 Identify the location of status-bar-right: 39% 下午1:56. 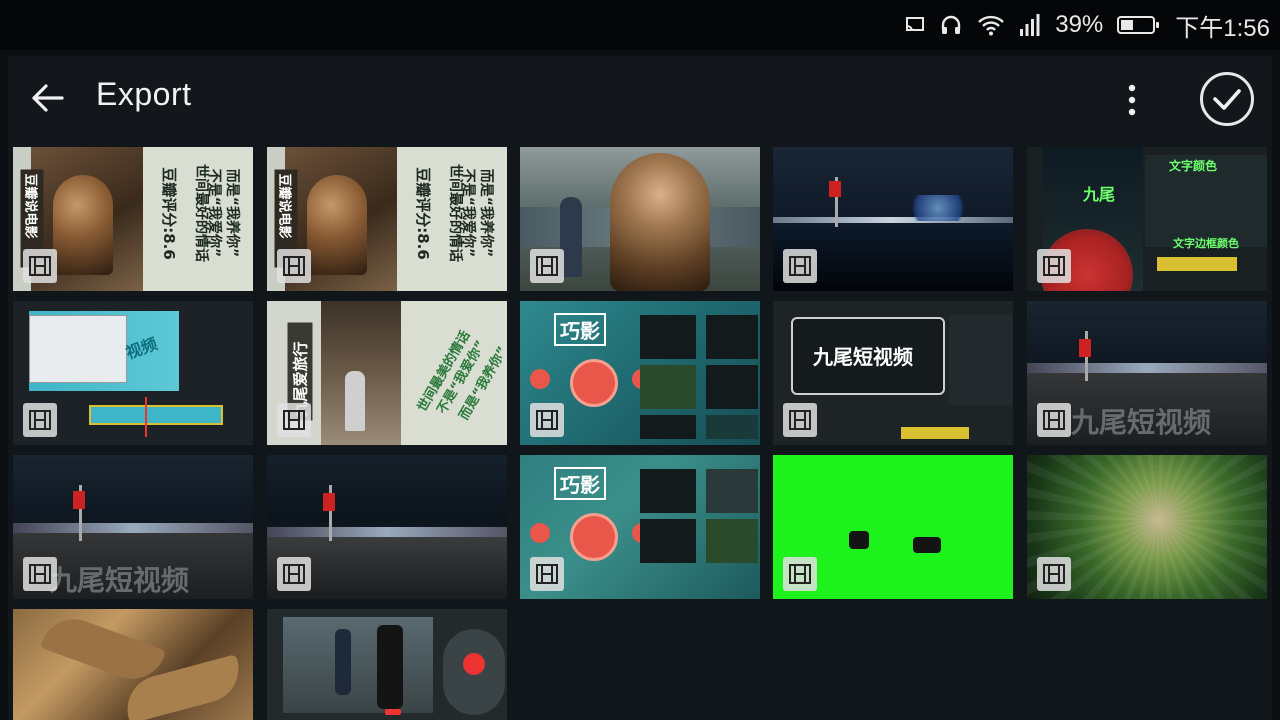
(1087, 25).